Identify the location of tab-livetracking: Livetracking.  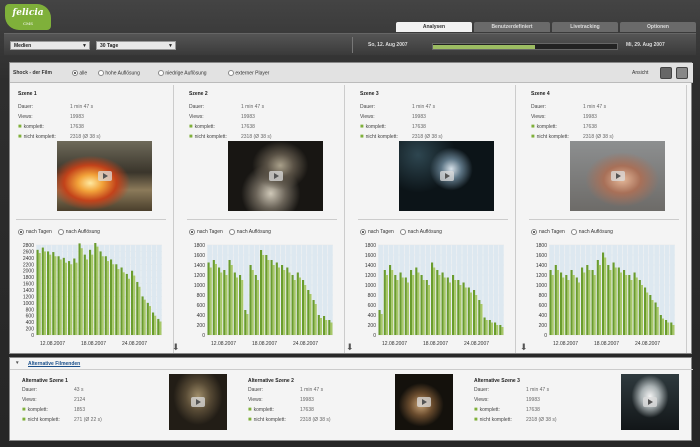
(585, 27).